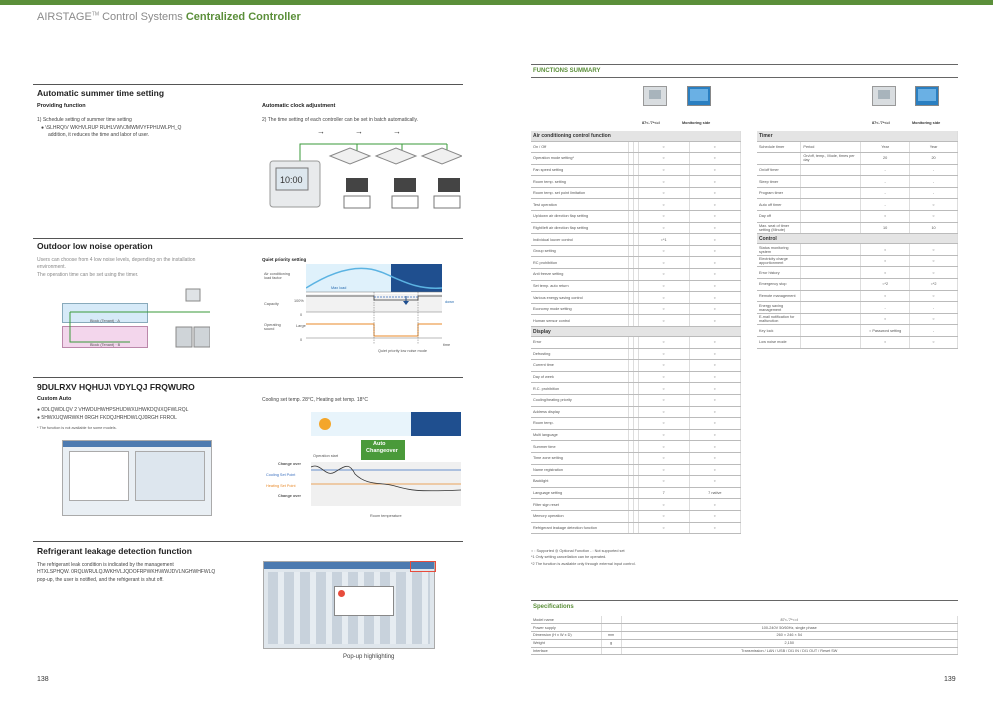 This screenshot has height=702, width=993. Describe the element at coordinates (54, 399) in the screenshot. I see `custom-auto-label: Custom Auto` at that location.